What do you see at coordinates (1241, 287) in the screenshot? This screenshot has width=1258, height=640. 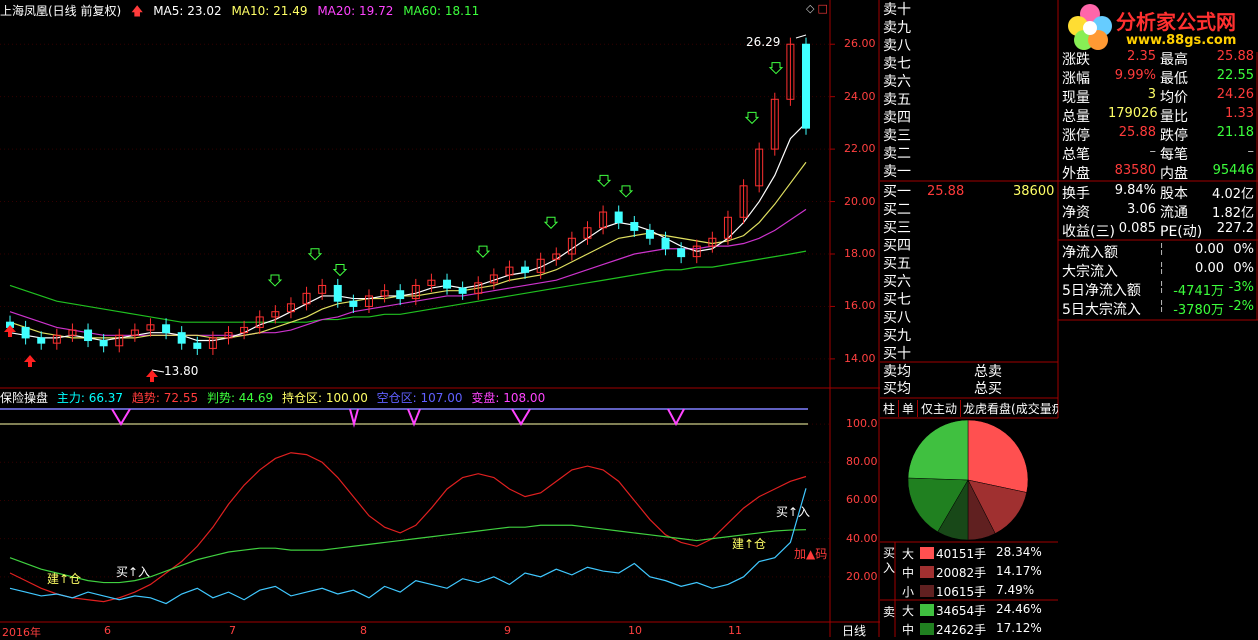 I see `flow-pct-2: -3%` at bounding box center [1241, 287].